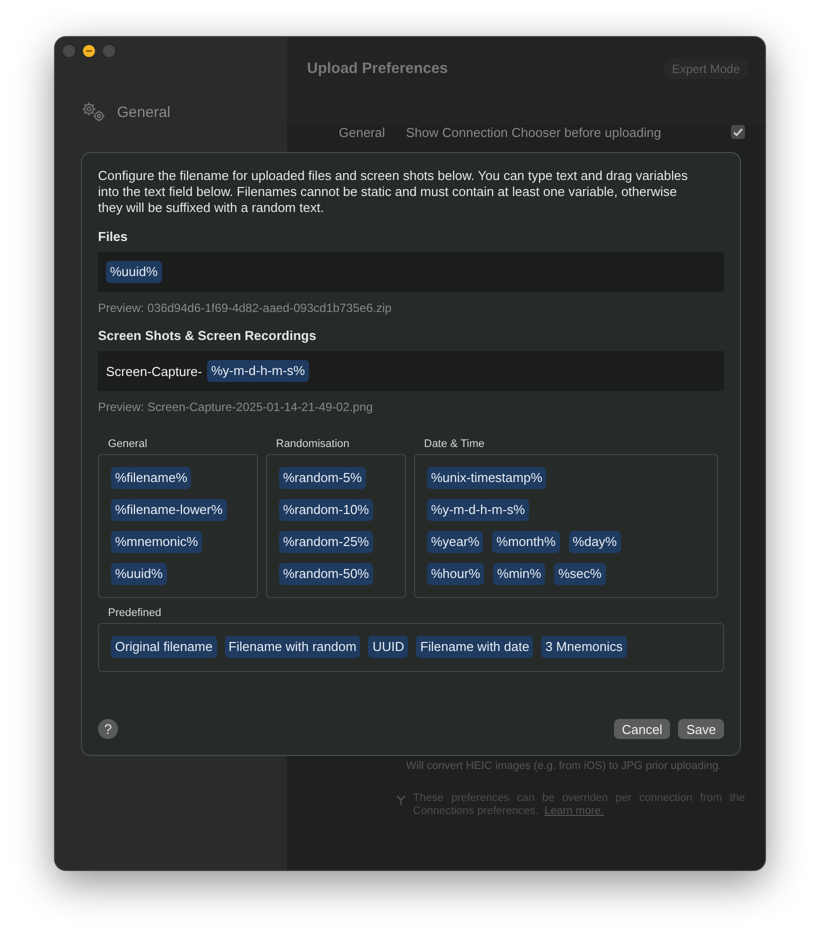 The height and width of the screenshot is (945, 821). Describe the element at coordinates (171, 112) in the screenshot. I see `sidebar-item: General` at that location.